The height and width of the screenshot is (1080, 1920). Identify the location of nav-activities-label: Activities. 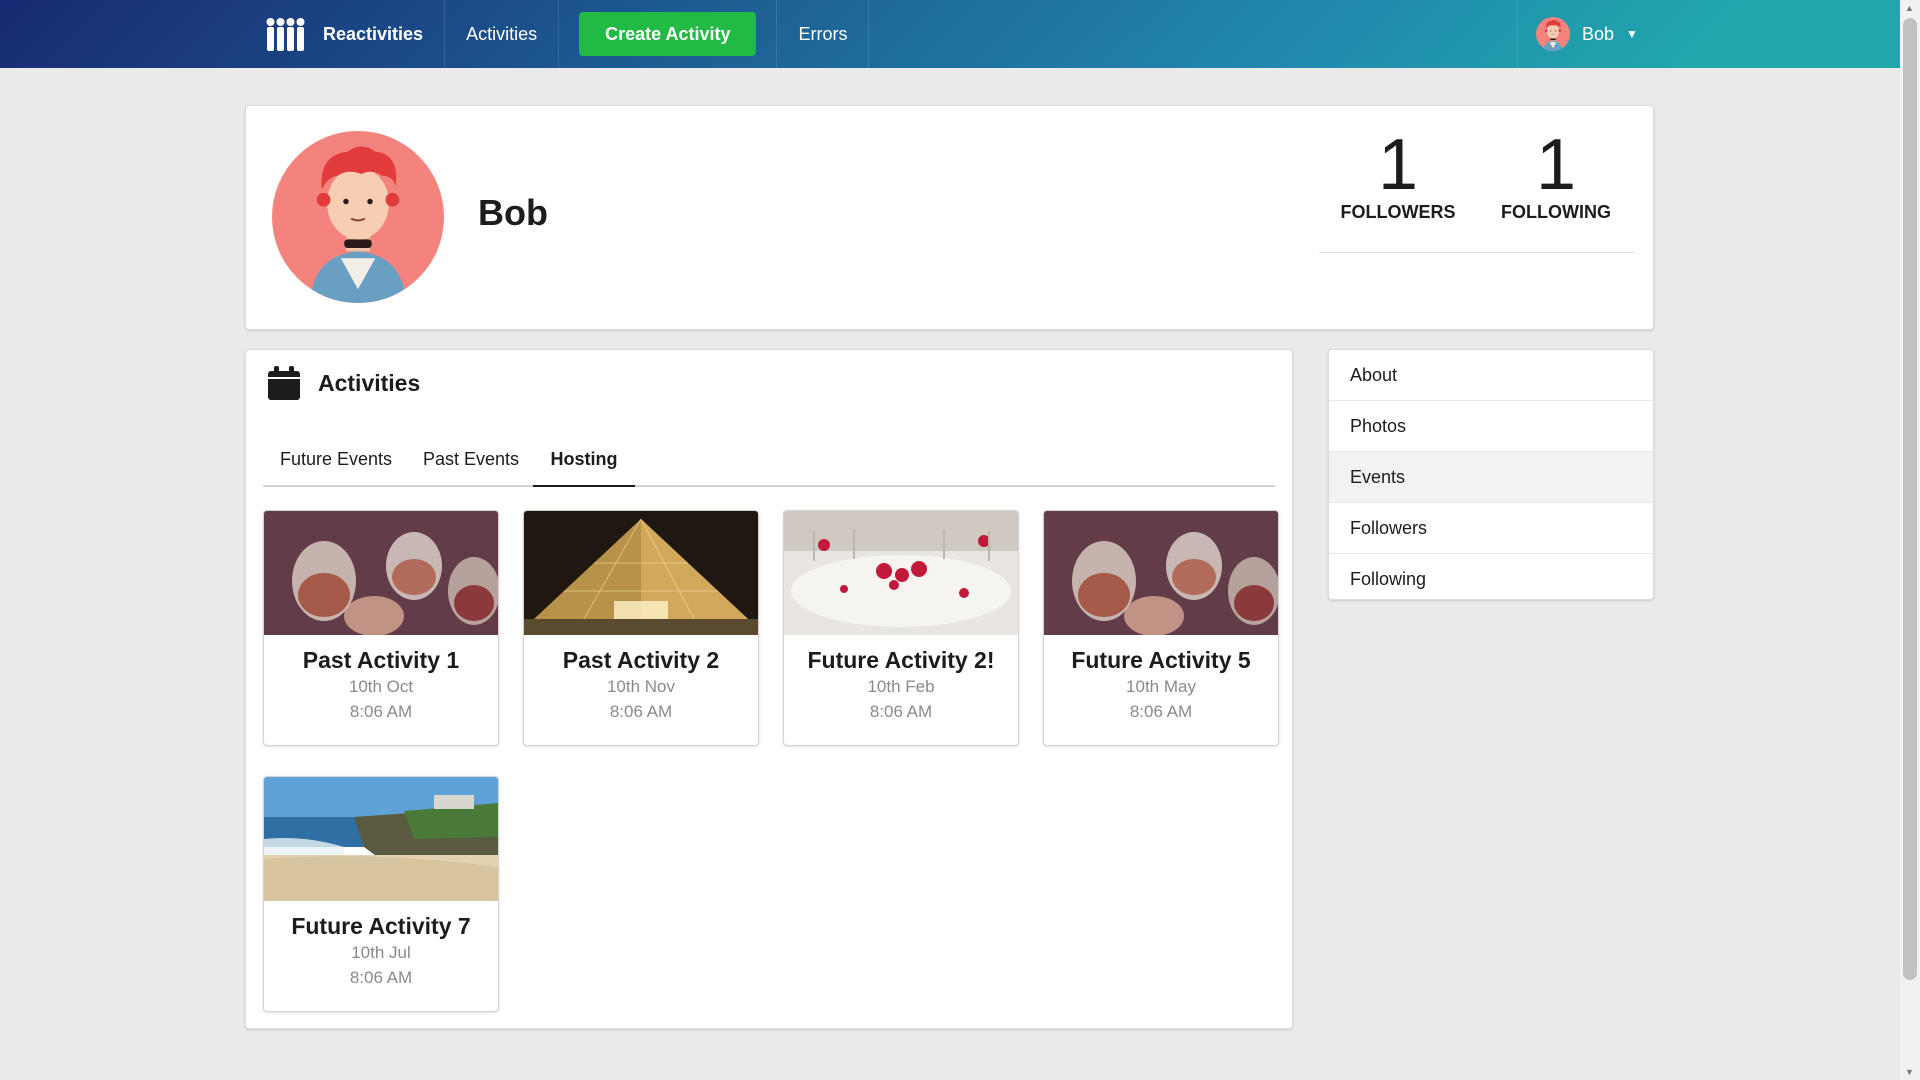
(502, 33).